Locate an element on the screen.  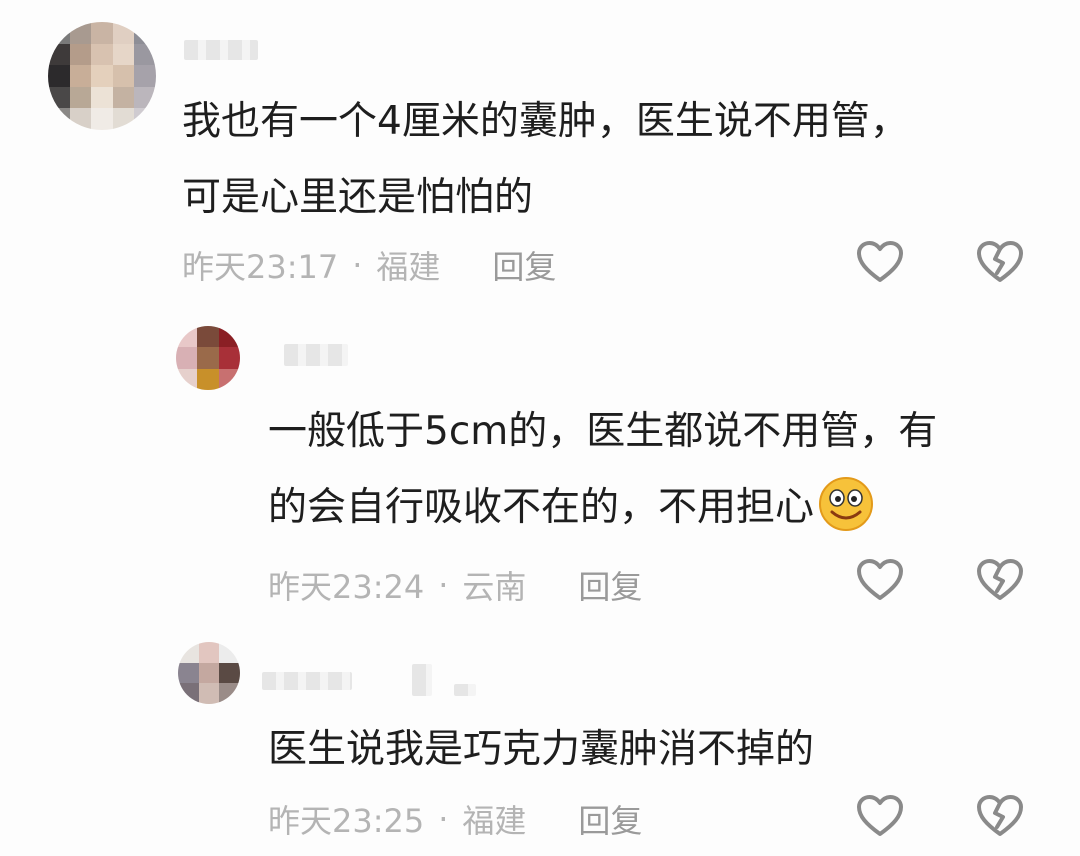
comment-text-line: 的会自行吸收不在的，不用担心 is located at coordinates (541, 507).